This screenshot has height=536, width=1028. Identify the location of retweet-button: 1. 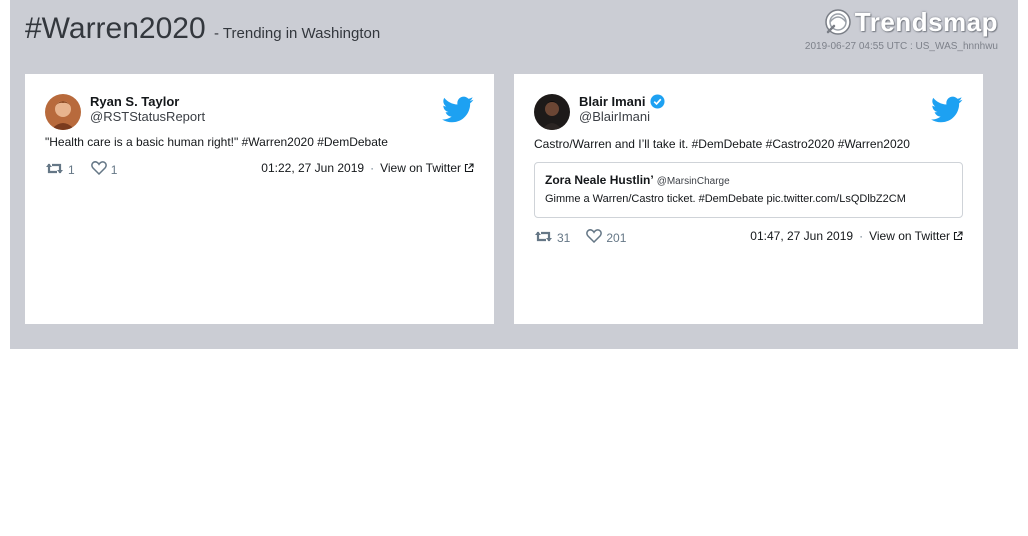
(60, 169).